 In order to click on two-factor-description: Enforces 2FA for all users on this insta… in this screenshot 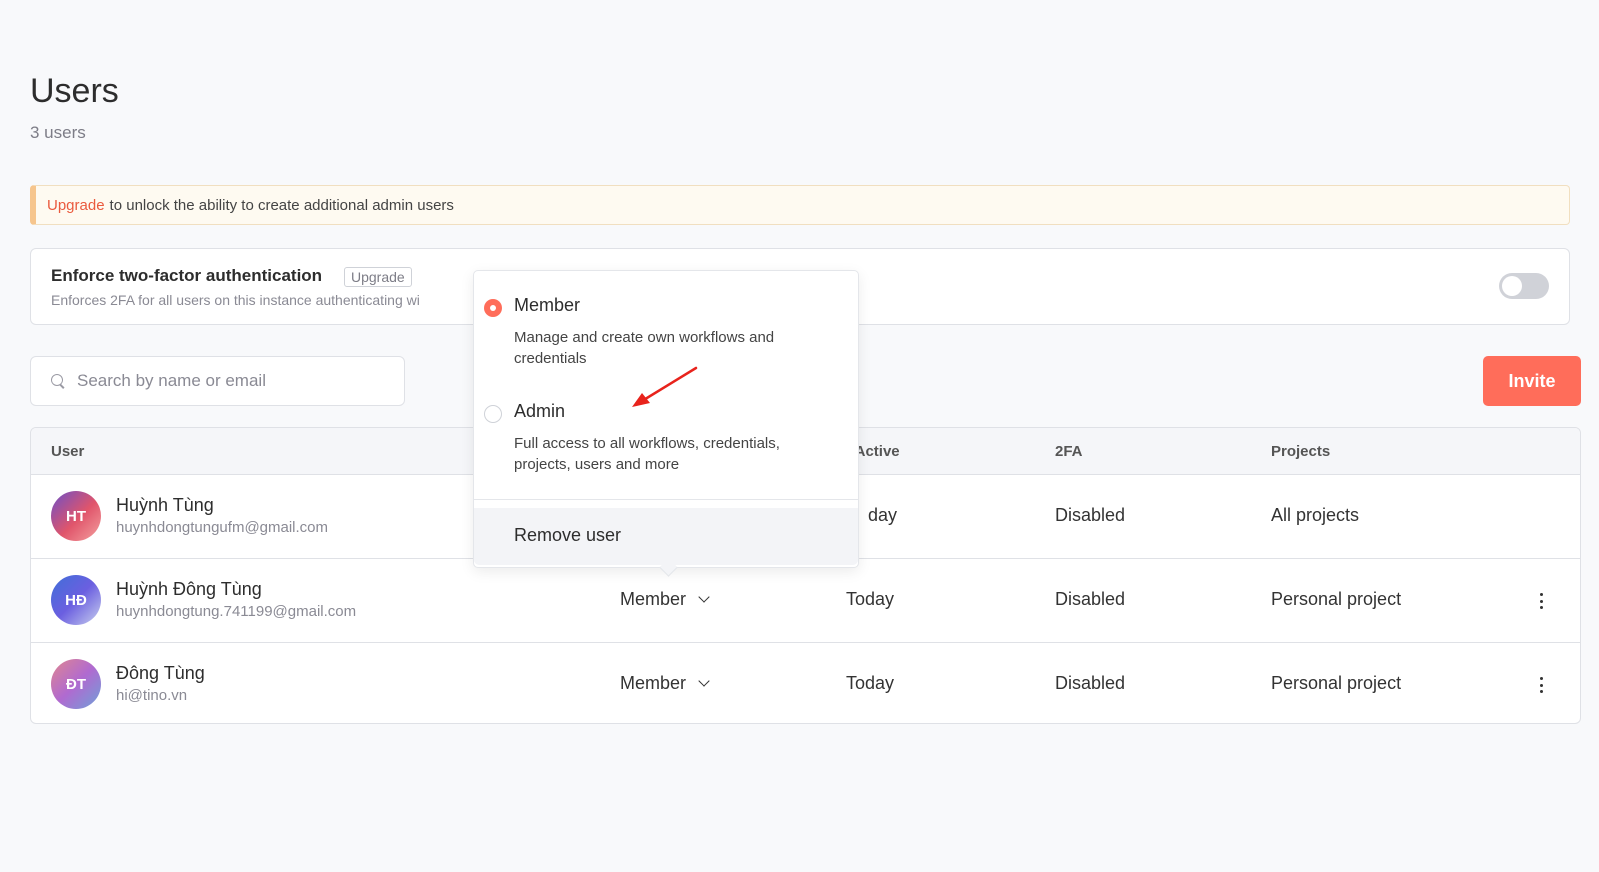, I will do `click(235, 300)`.